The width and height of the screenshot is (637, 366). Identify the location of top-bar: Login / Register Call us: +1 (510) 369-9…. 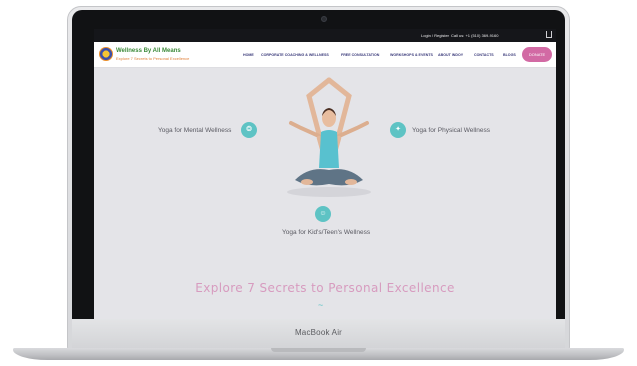
(325, 35).